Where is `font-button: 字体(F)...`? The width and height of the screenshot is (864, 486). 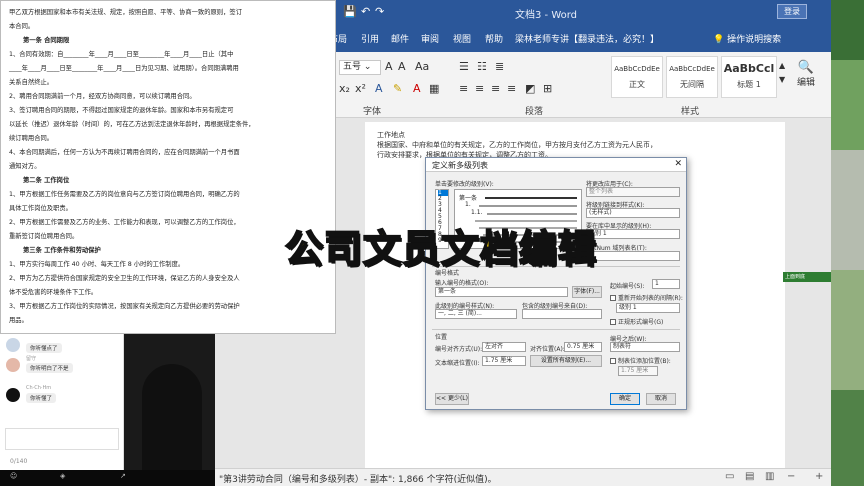
font-button: 字体(F)... is located at coordinates (587, 292).